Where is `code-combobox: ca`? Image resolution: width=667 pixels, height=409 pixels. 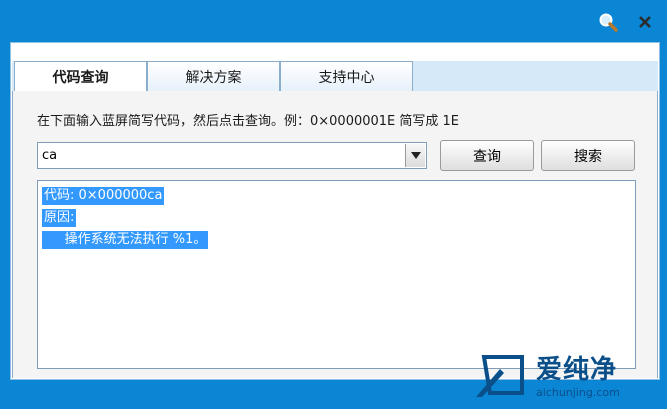
code-combobox: ca is located at coordinates (232, 155).